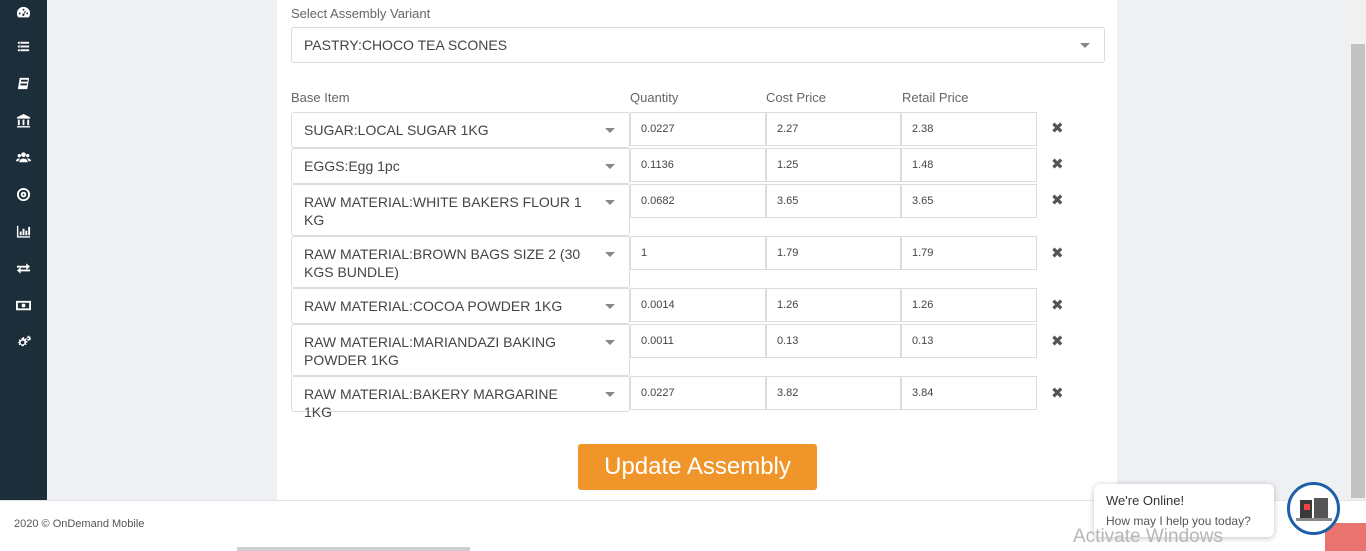  Describe the element at coordinates (396, 130) in the screenshot. I see `base-item-value: SUGAR:LOCAL SUGAR 1KG` at that location.